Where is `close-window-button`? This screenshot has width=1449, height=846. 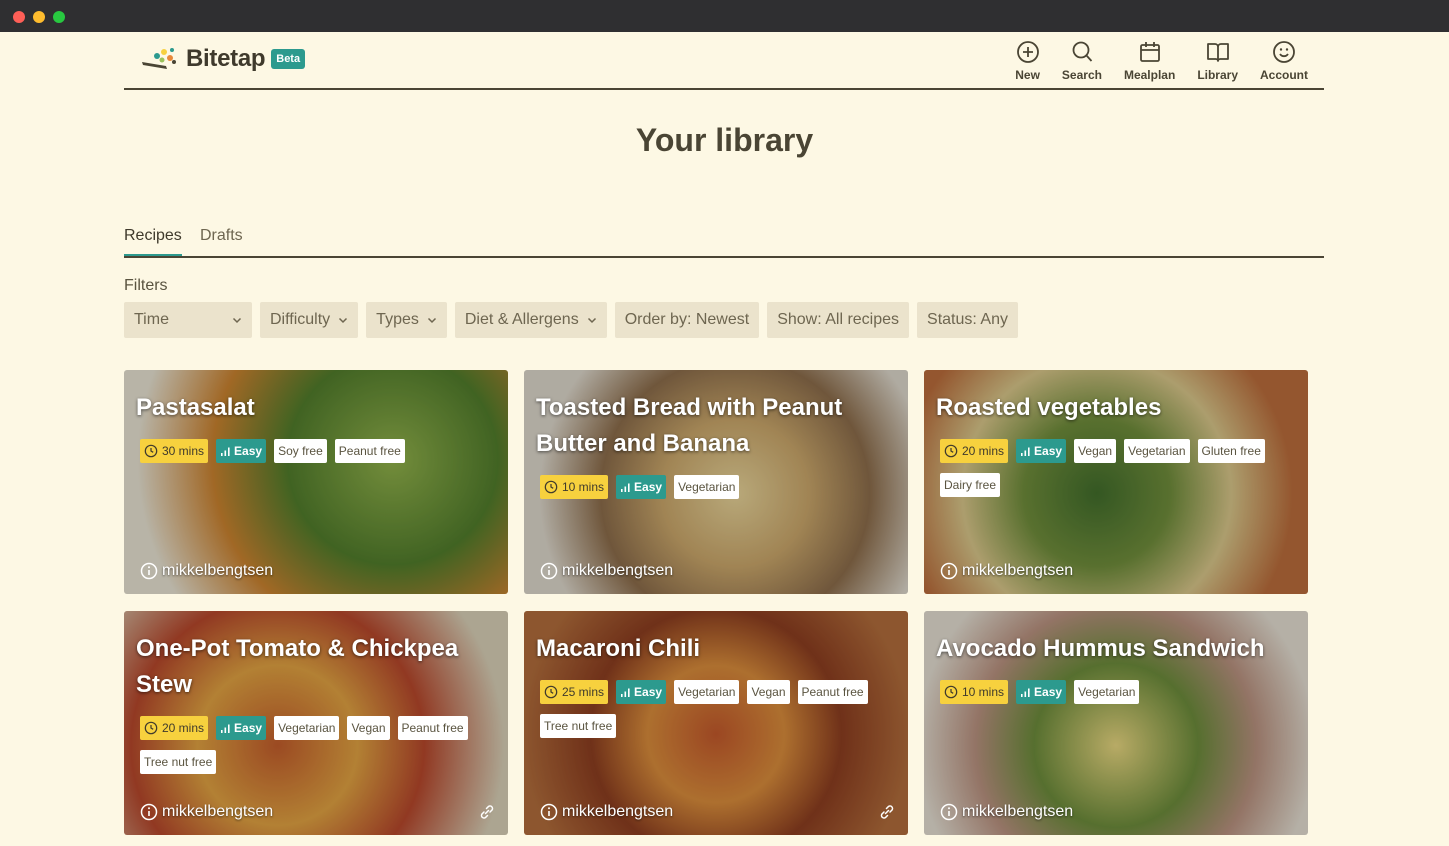 close-window-button is located at coordinates (19, 17).